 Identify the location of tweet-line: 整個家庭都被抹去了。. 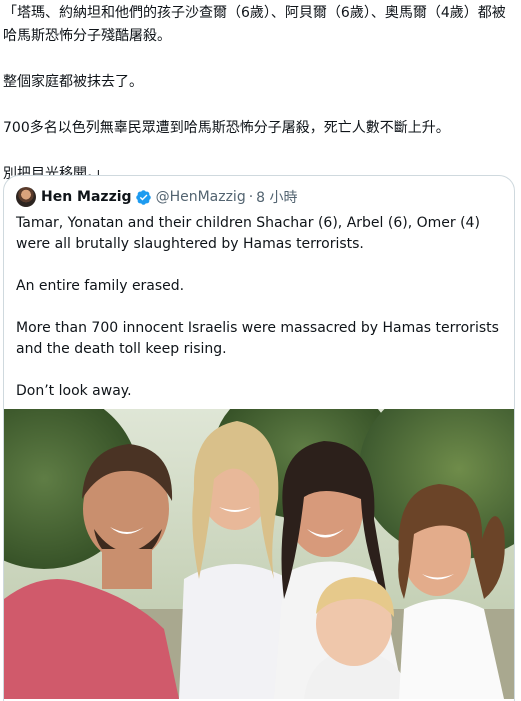
(73, 82).